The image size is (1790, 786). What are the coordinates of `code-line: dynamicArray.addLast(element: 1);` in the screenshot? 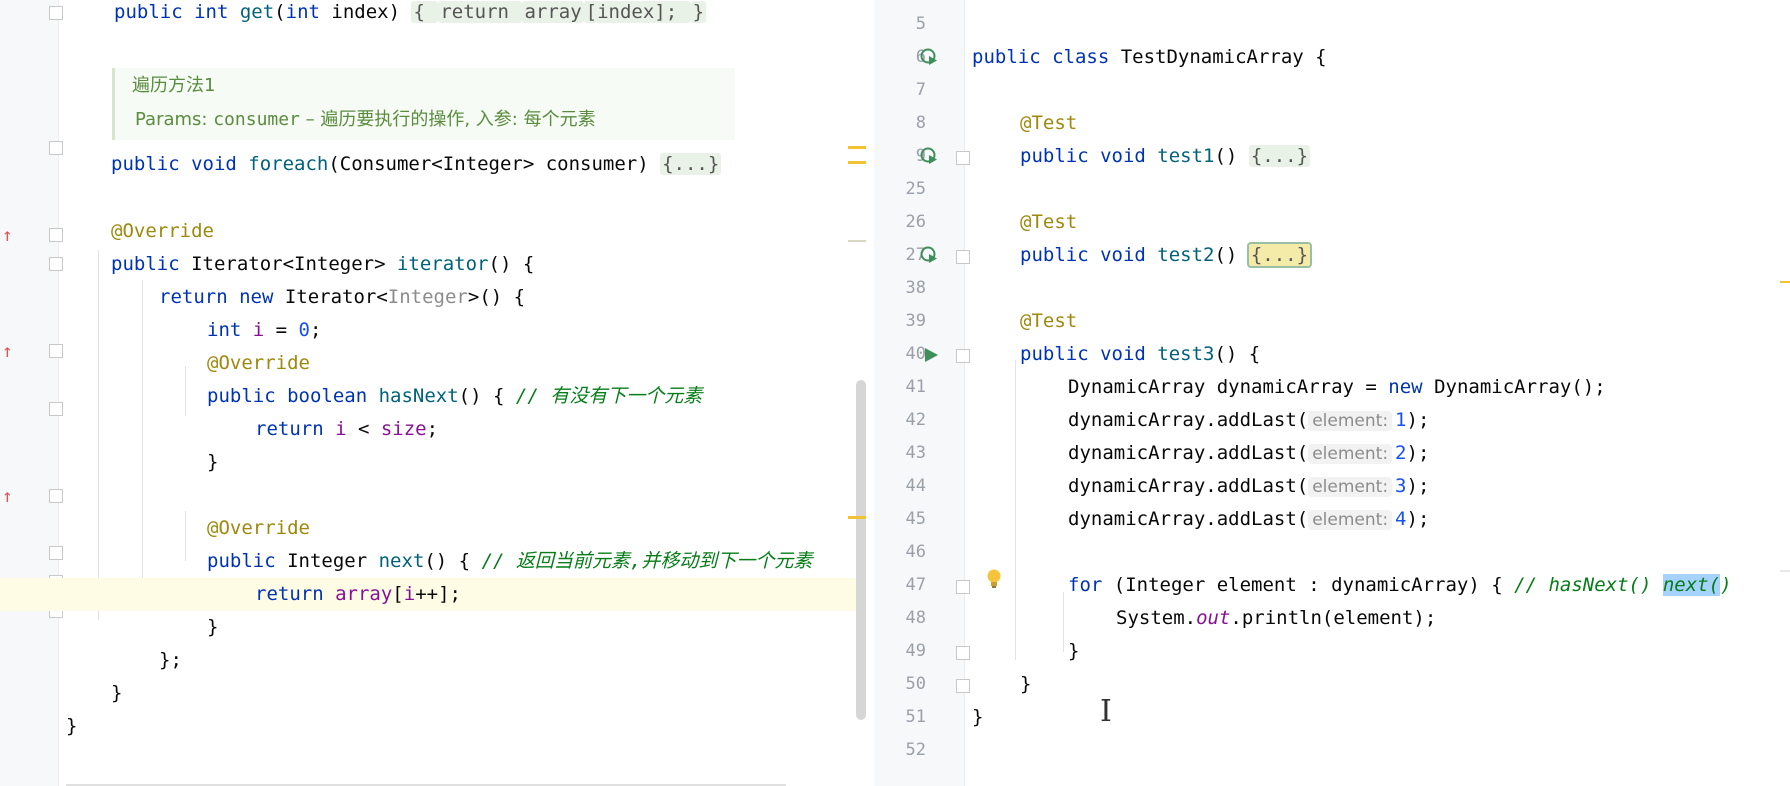 It's located at (1377, 420).